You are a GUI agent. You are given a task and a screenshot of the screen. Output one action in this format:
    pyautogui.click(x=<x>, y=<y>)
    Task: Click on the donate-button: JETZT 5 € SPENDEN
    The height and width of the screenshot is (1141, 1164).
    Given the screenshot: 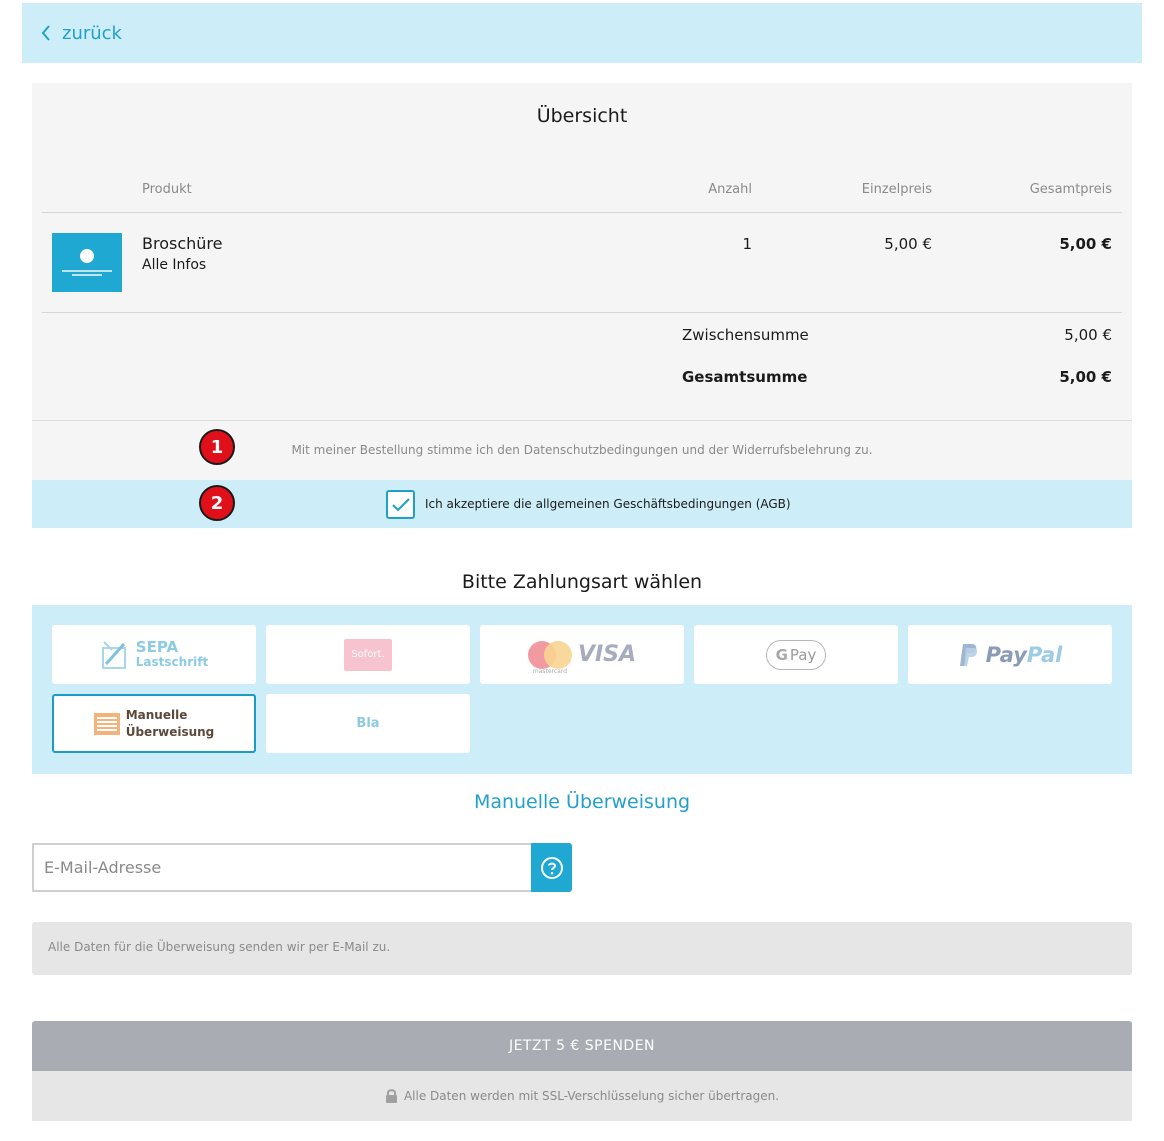 What is the action you would take?
    pyautogui.click(x=582, y=1046)
    